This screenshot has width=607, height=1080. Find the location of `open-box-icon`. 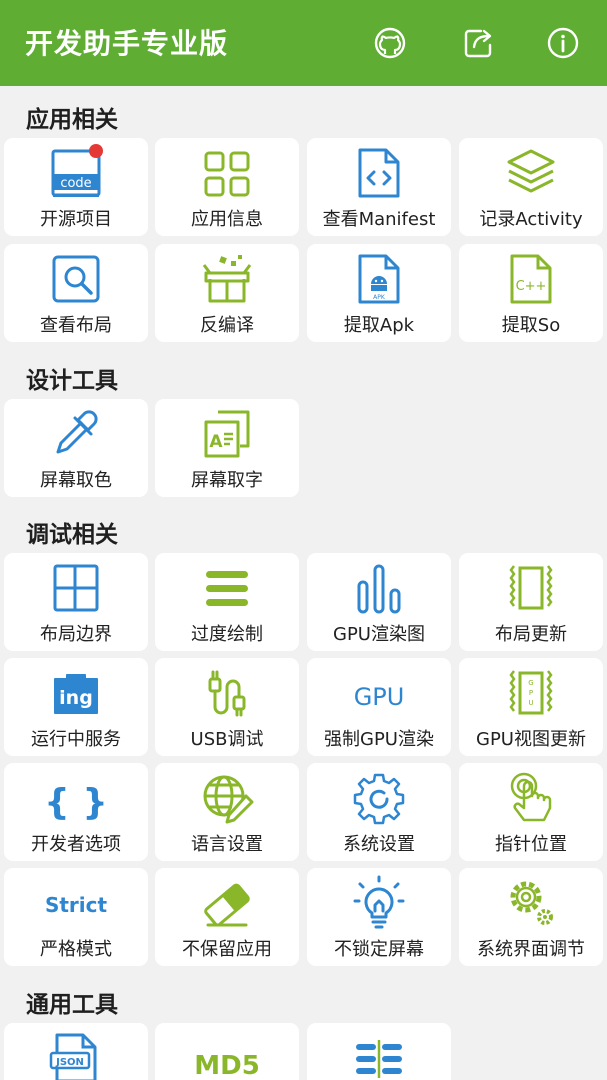

open-box-icon is located at coordinates (227, 279).